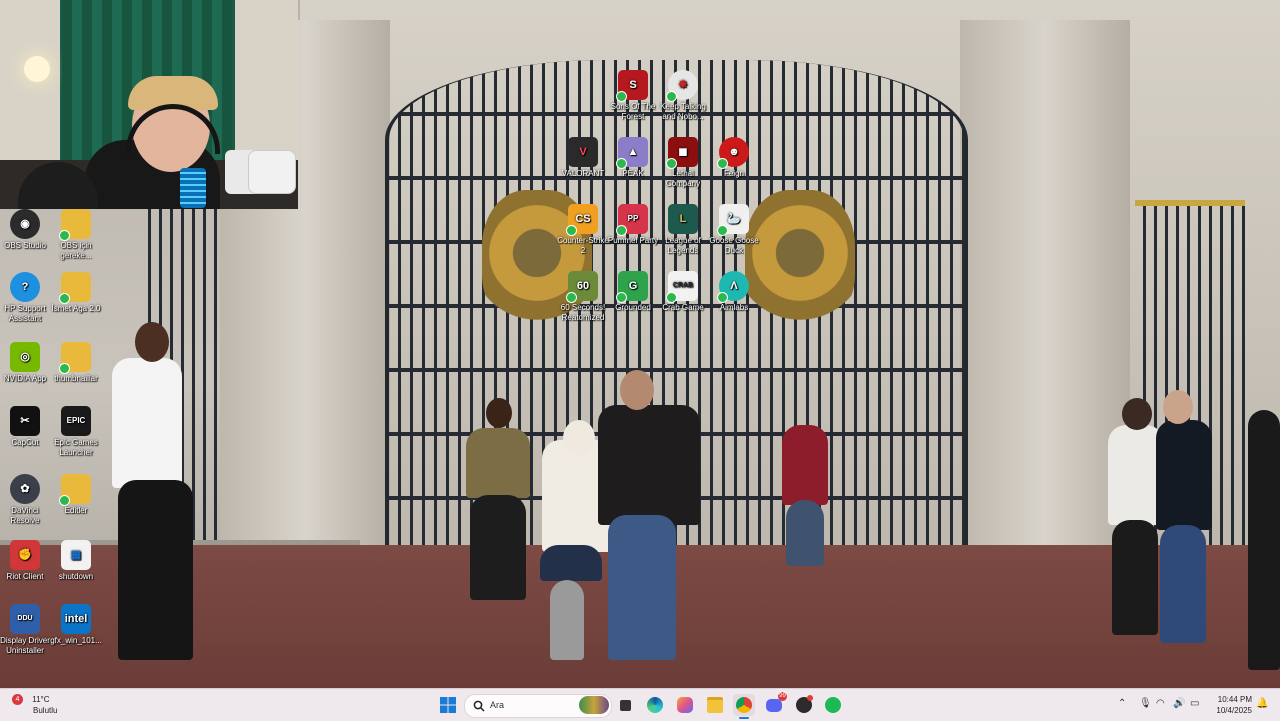 This screenshot has height=721, width=1280. I want to click on task-view-button, so click(625, 705).